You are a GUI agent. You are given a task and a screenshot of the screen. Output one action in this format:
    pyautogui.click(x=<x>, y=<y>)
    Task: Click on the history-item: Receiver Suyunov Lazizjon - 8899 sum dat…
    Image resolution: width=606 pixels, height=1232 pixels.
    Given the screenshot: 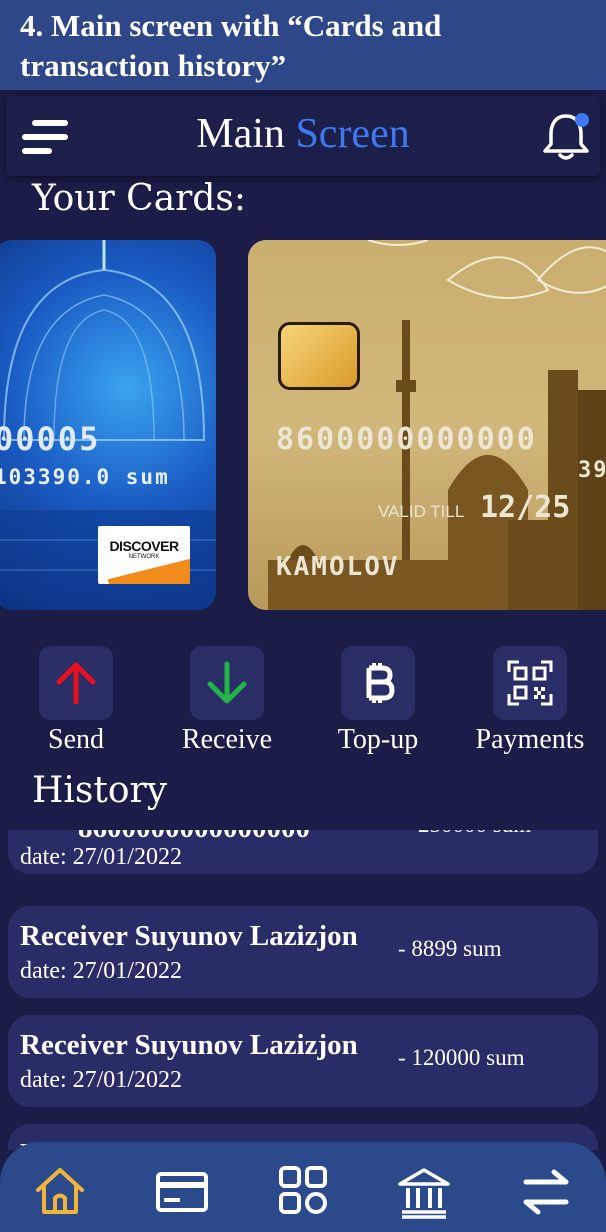 What is the action you would take?
    pyautogui.click(x=303, y=952)
    